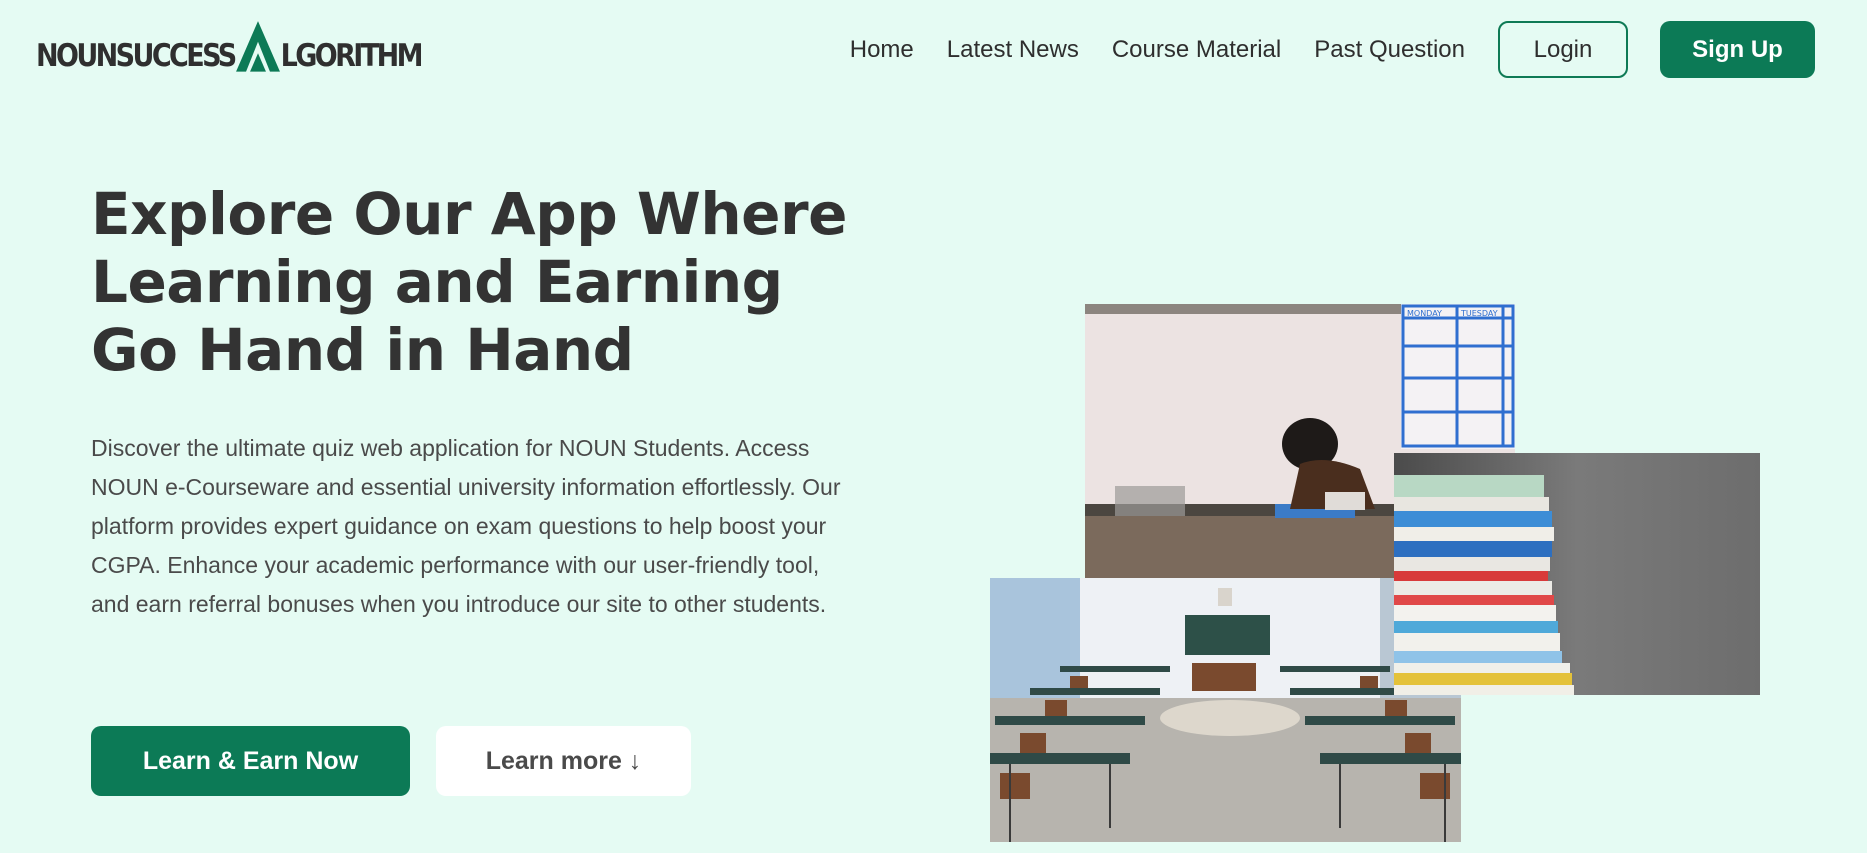  What do you see at coordinates (1563, 49) in the screenshot?
I see `login-button: Login` at bounding box center [1563, 49].